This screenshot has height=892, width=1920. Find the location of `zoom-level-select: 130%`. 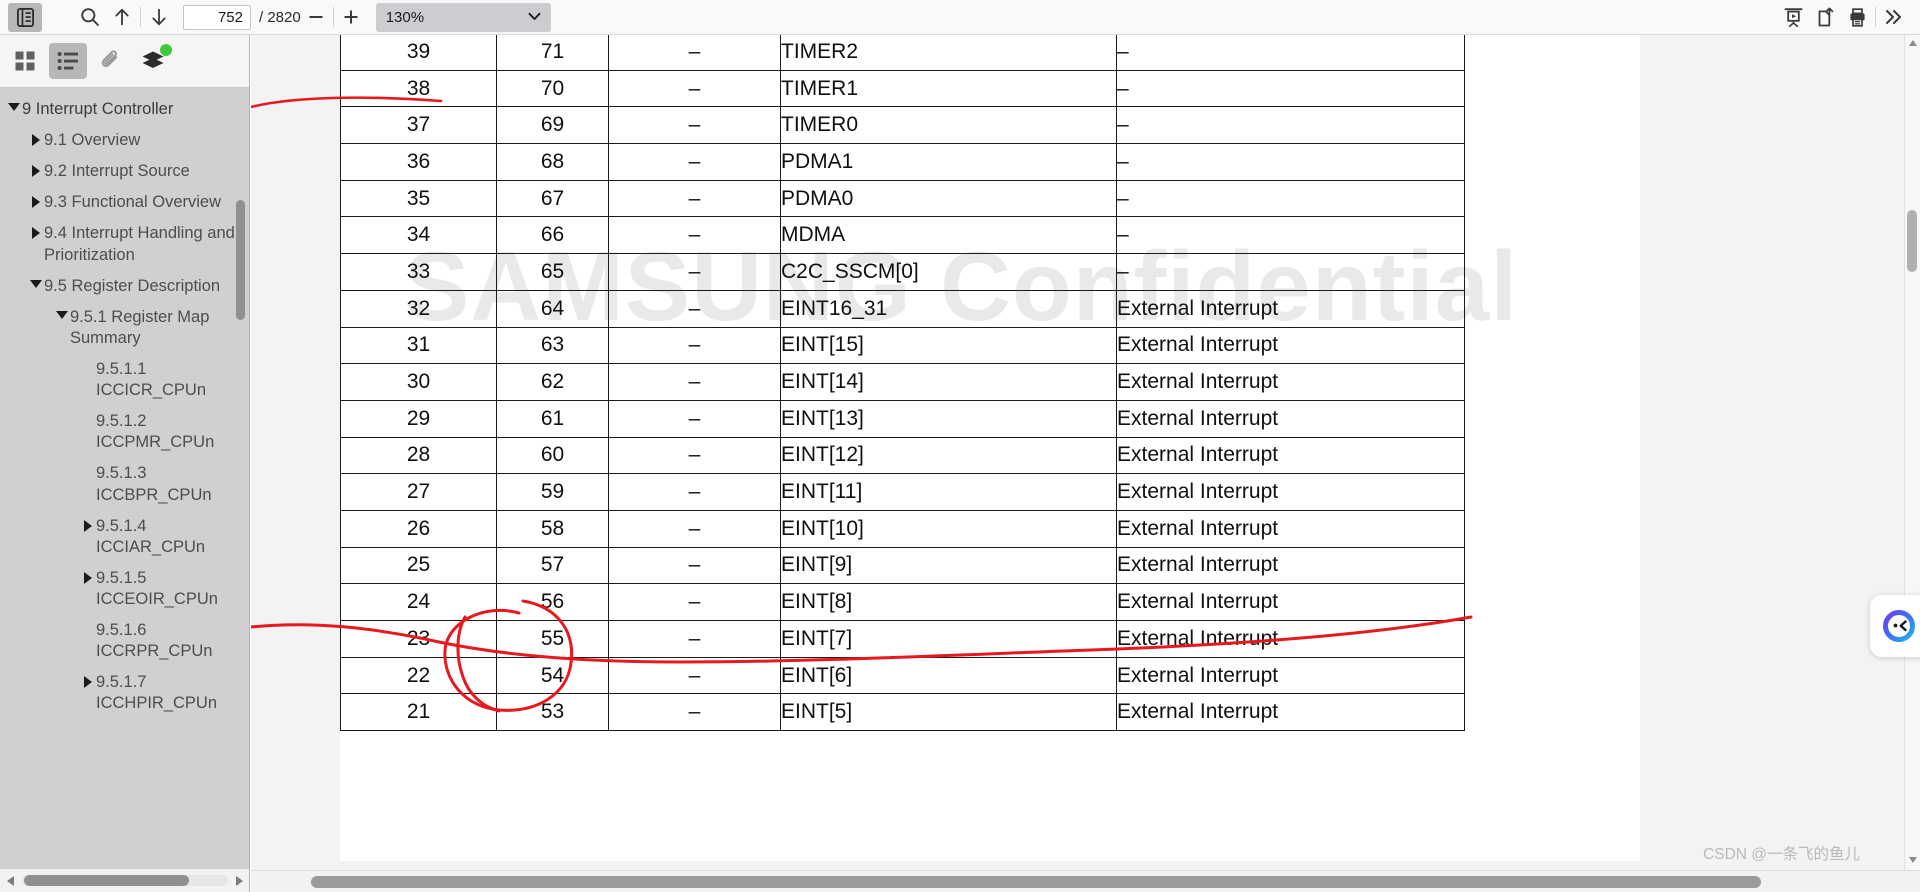

zoom-level-select: 130% is located at coordinates (463, 17).